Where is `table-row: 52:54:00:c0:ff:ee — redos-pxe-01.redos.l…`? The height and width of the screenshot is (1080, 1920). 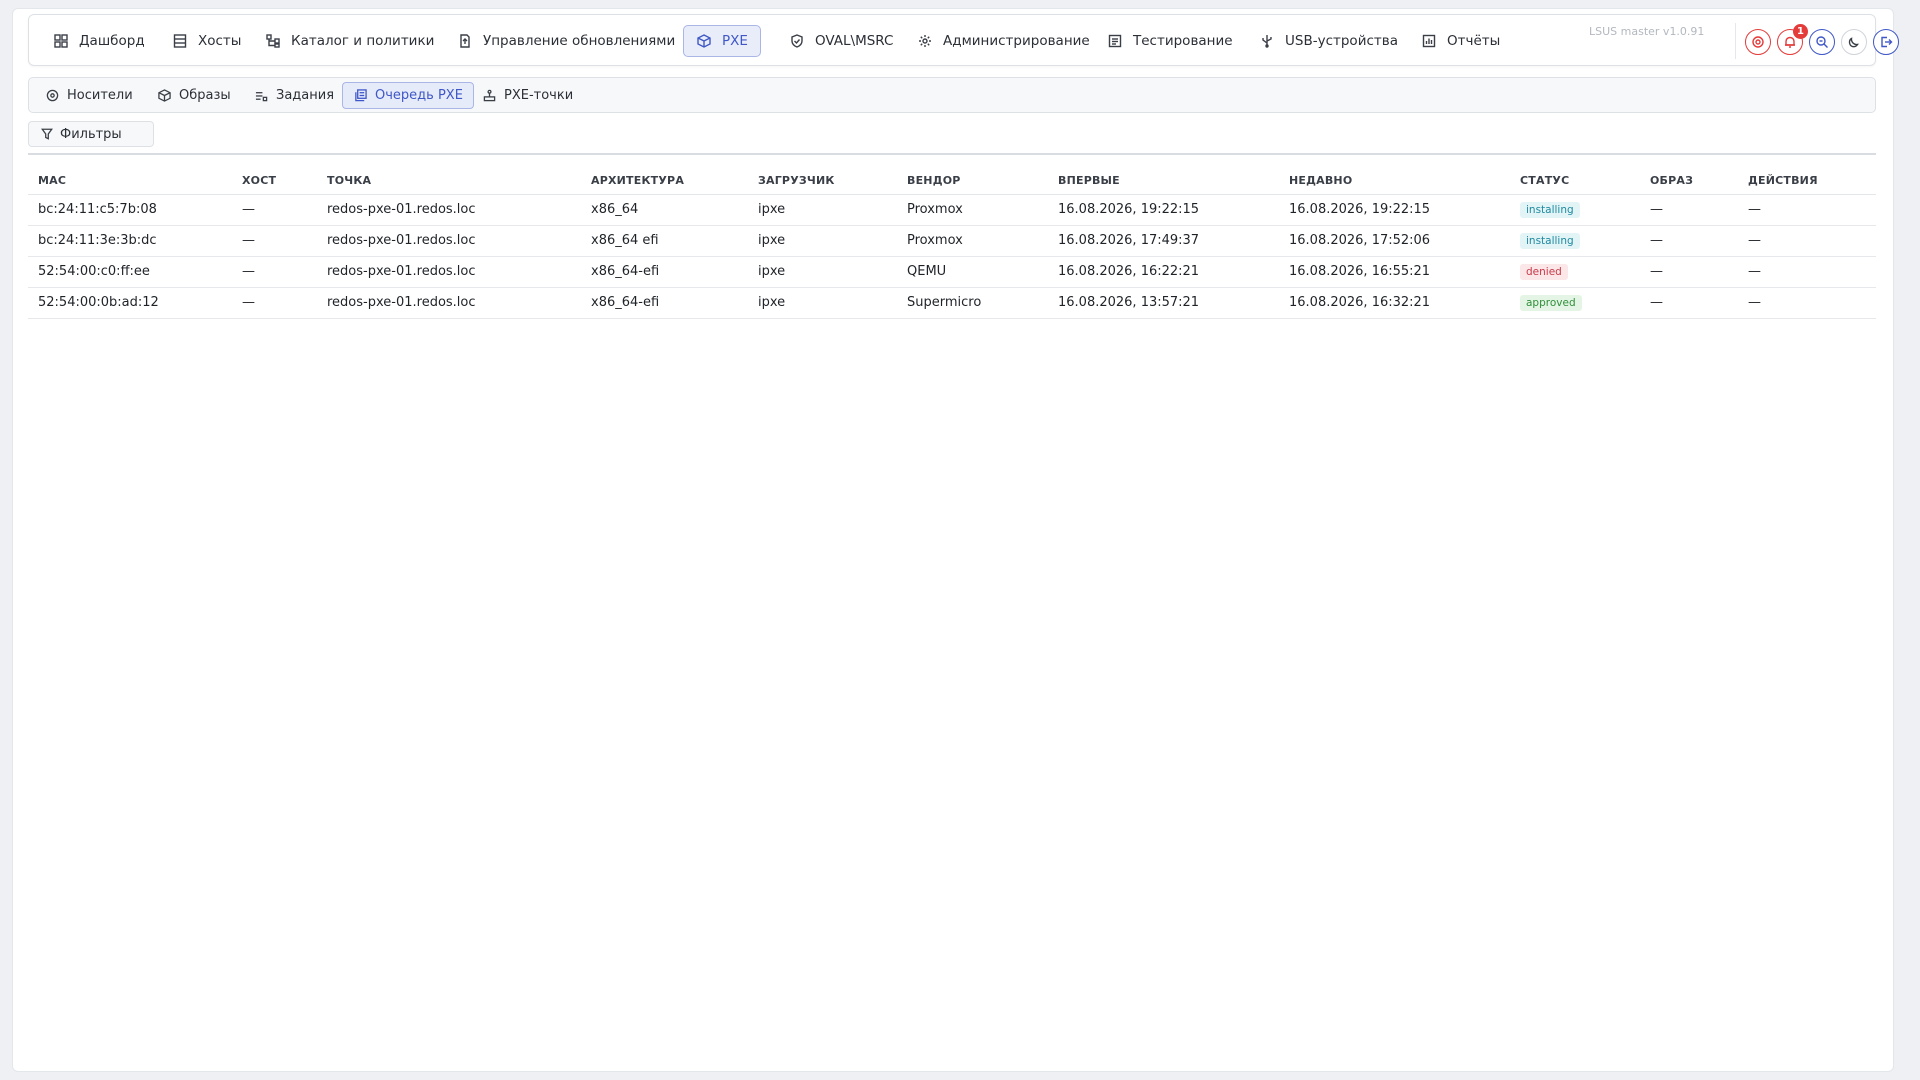
table-row: 52:54:00:c0:ff:ee — redos-pxe-01.redos.l… is located at coordinates (952, 272).